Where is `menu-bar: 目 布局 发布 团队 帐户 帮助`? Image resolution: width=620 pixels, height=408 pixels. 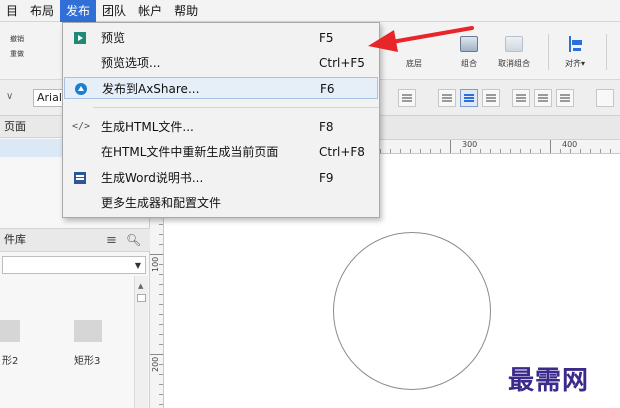 menu-bar: 目 布局 发布 团队 帐户 帮助 is located at coordinates (310, 11).